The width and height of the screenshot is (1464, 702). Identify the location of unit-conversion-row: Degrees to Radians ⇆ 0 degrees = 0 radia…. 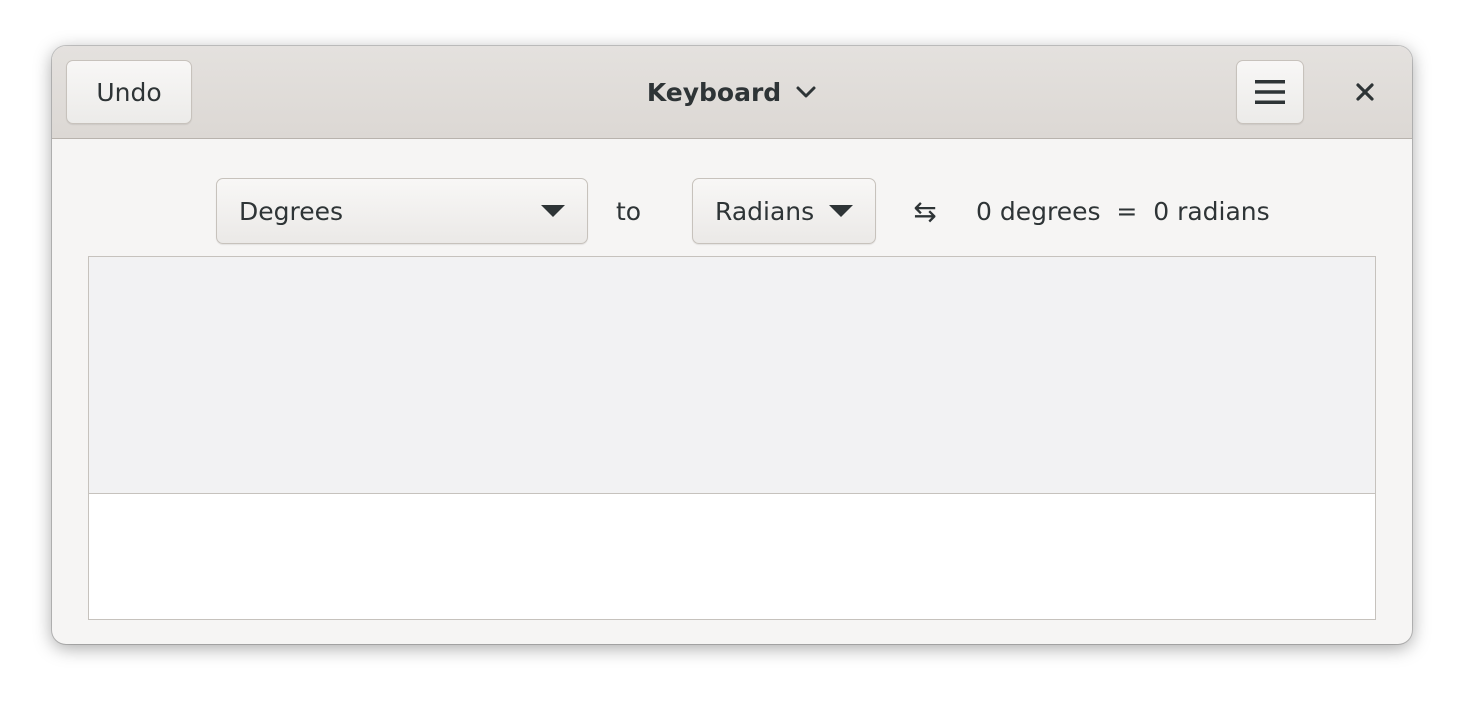
(732, 211).